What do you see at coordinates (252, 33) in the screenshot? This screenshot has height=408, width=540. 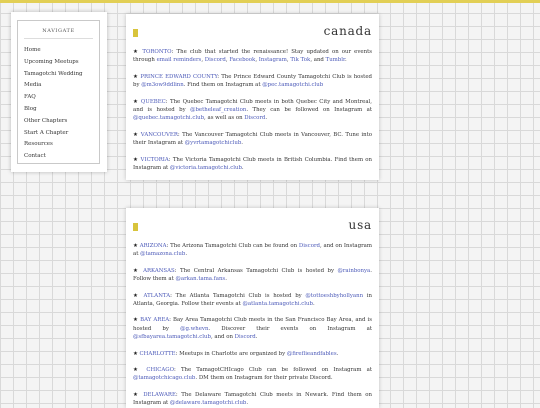 I see `section-header: canada` at bounding box center [252, 33].